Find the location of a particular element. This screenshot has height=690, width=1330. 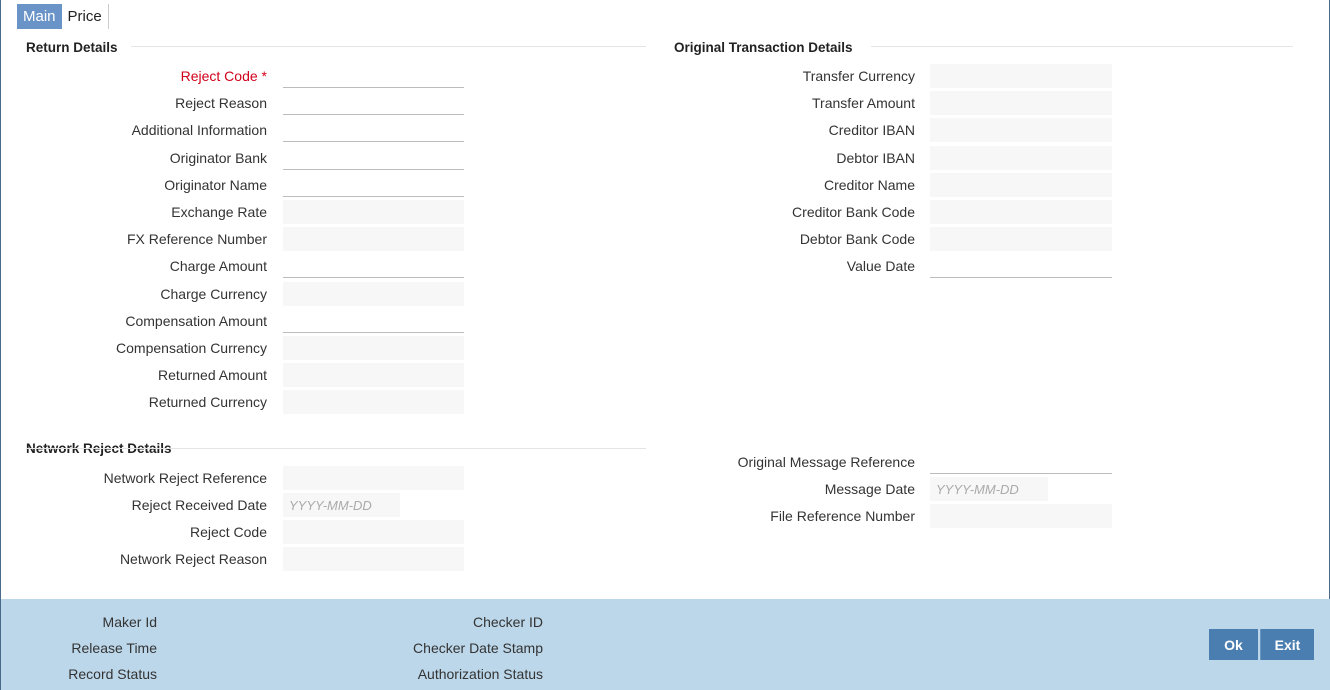

return-returned-currency-field is located at coordinates (373, 402).